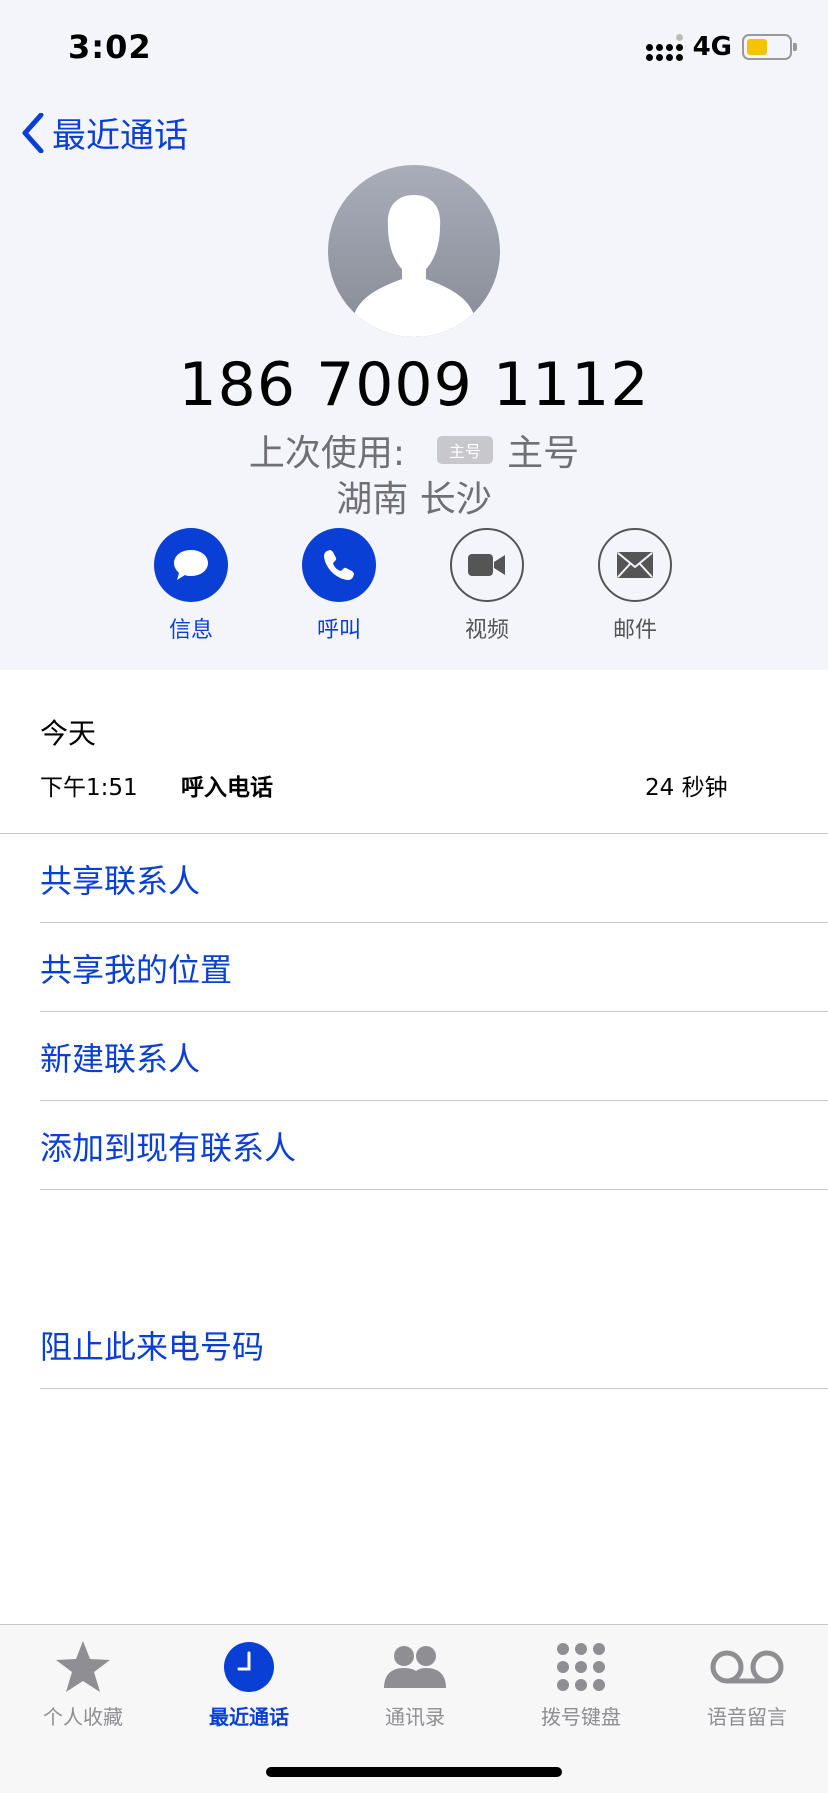 Image resolution: width=828 pixels, height=1793 pixels. What do you see at coordinates (168, 1146) in the screenshot?
I see `add-to-existing-button: 添加到现有联系人` at bounding box center [168, 1146].